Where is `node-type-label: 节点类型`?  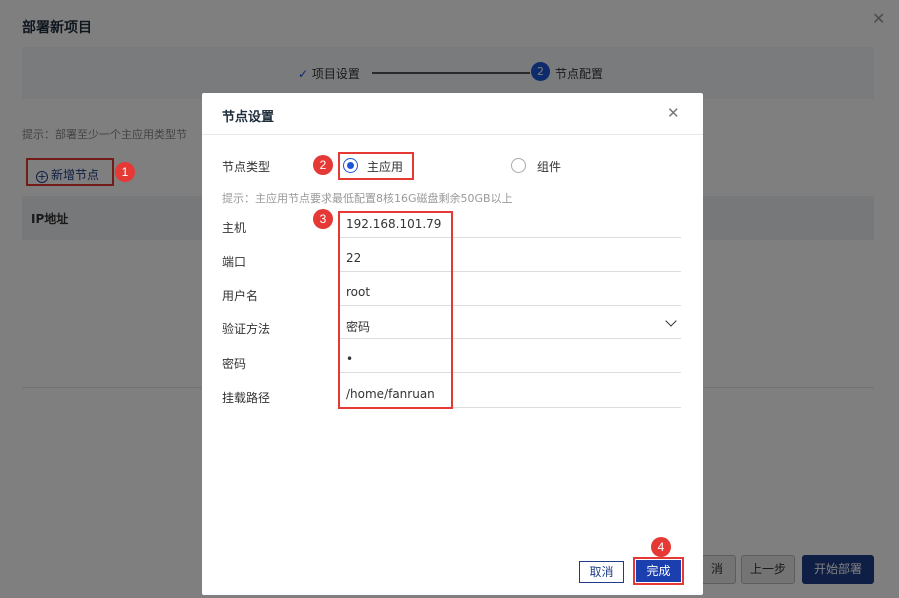 node-type-label: 节点类型 is located at coordinates (246, 167).